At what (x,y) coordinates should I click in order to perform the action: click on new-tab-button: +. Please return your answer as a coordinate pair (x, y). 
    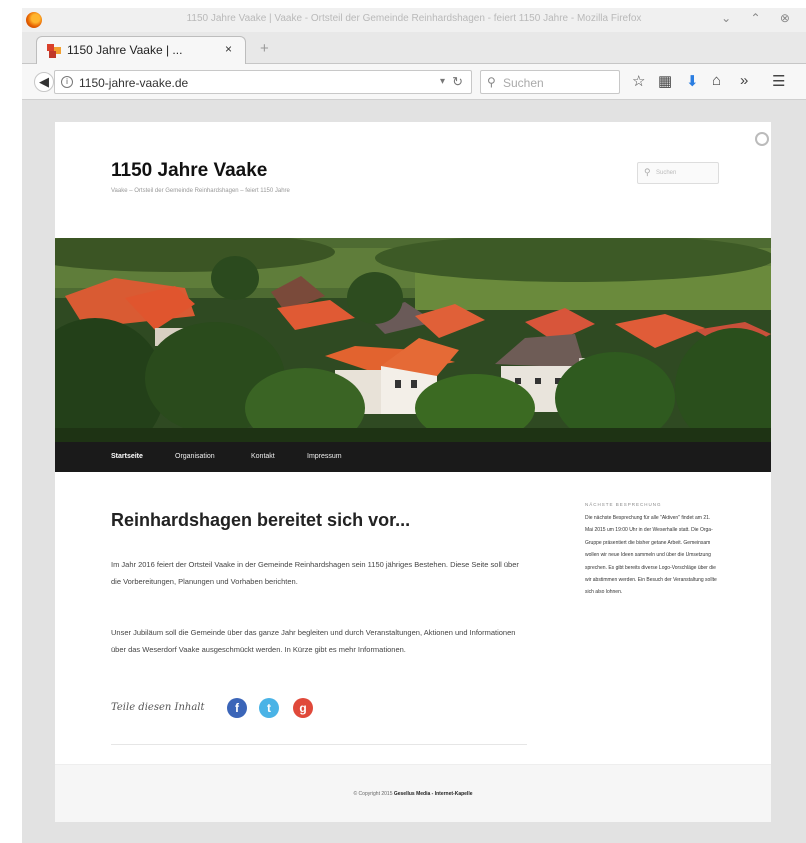
    Looking at the image, I should click on (264, 48).